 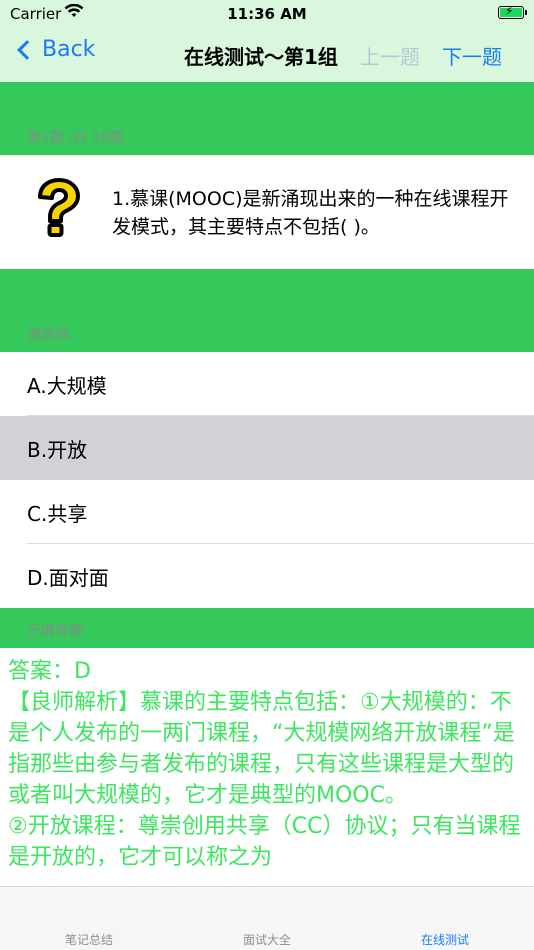 I want to click on tab-notes-summary: 笔记总结, so click(x=89, y=939).